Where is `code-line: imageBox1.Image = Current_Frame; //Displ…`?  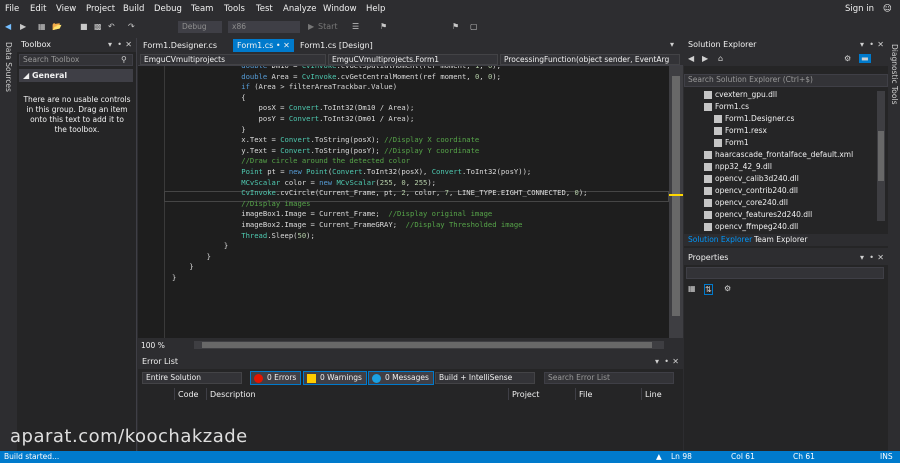 code-line: imageBox1.Image = Current_Frame; //Displ… is located at coordinates (332, 214).